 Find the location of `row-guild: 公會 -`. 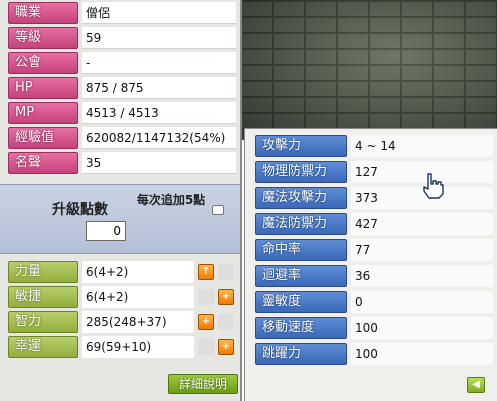

row-guild: 公會 - is located at coordinates (120, 63).